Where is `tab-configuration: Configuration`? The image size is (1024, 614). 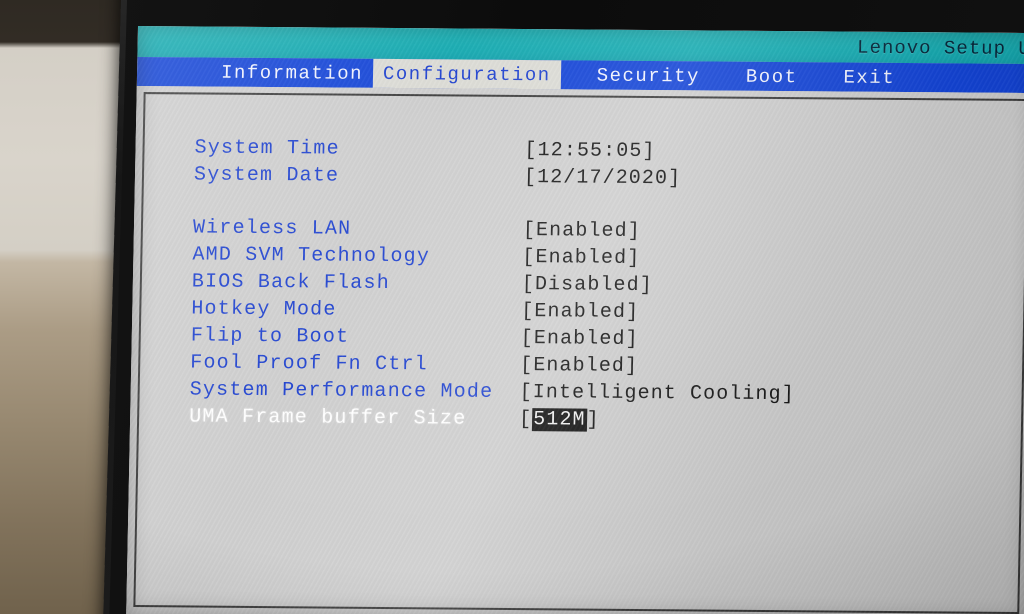 tab-configuration: Configuration is located at coordinates (466, 74).